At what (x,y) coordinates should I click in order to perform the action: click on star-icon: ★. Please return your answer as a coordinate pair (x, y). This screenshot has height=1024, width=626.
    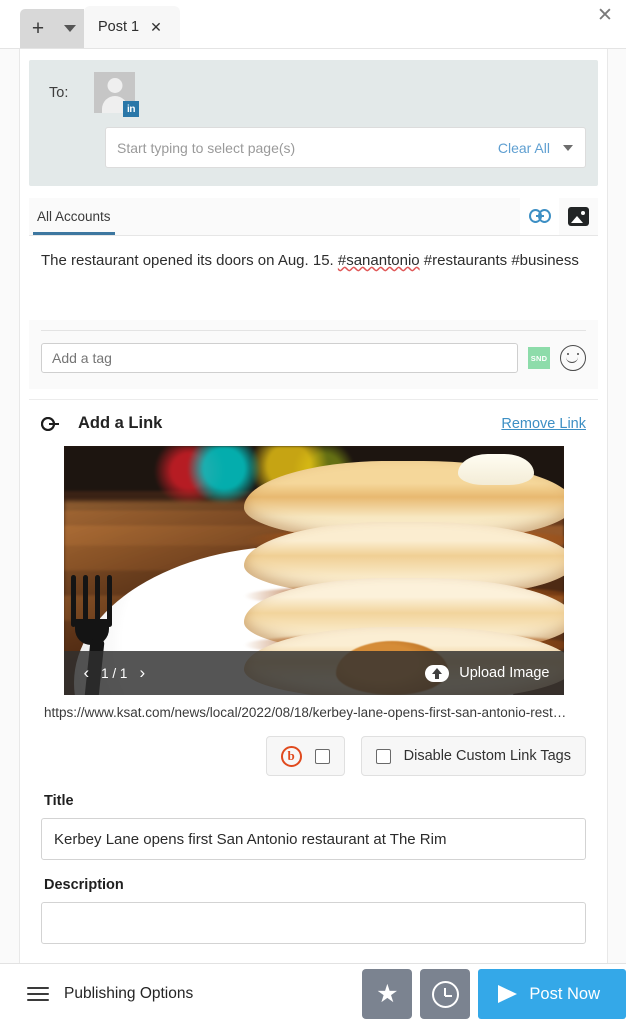
    Looking at the image, I should click on (387, 993).